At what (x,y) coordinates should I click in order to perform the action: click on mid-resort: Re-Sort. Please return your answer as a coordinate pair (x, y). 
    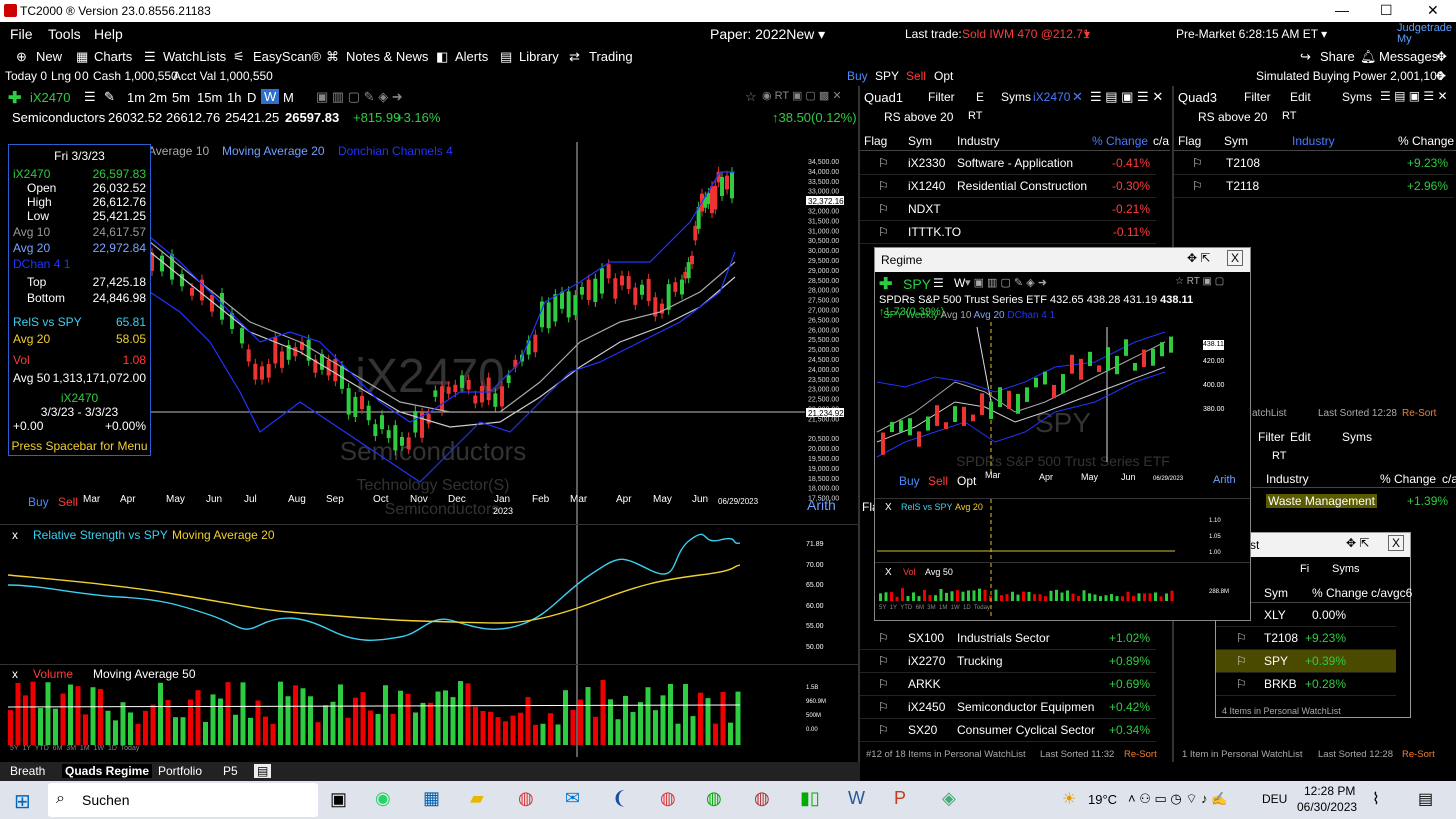
    Looking at the image, I should click on (1419, 413).